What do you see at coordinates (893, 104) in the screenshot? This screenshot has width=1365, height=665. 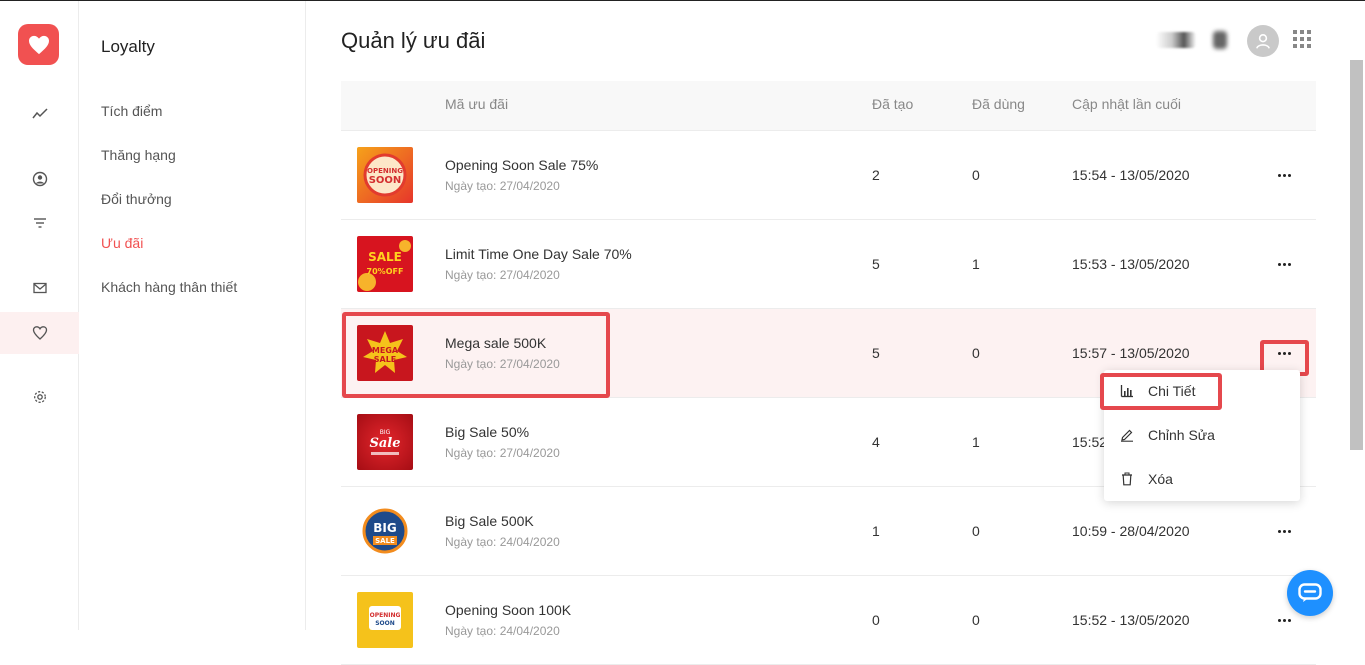 I see `header-created: Đã tạo` at bounding box center [893, 104].